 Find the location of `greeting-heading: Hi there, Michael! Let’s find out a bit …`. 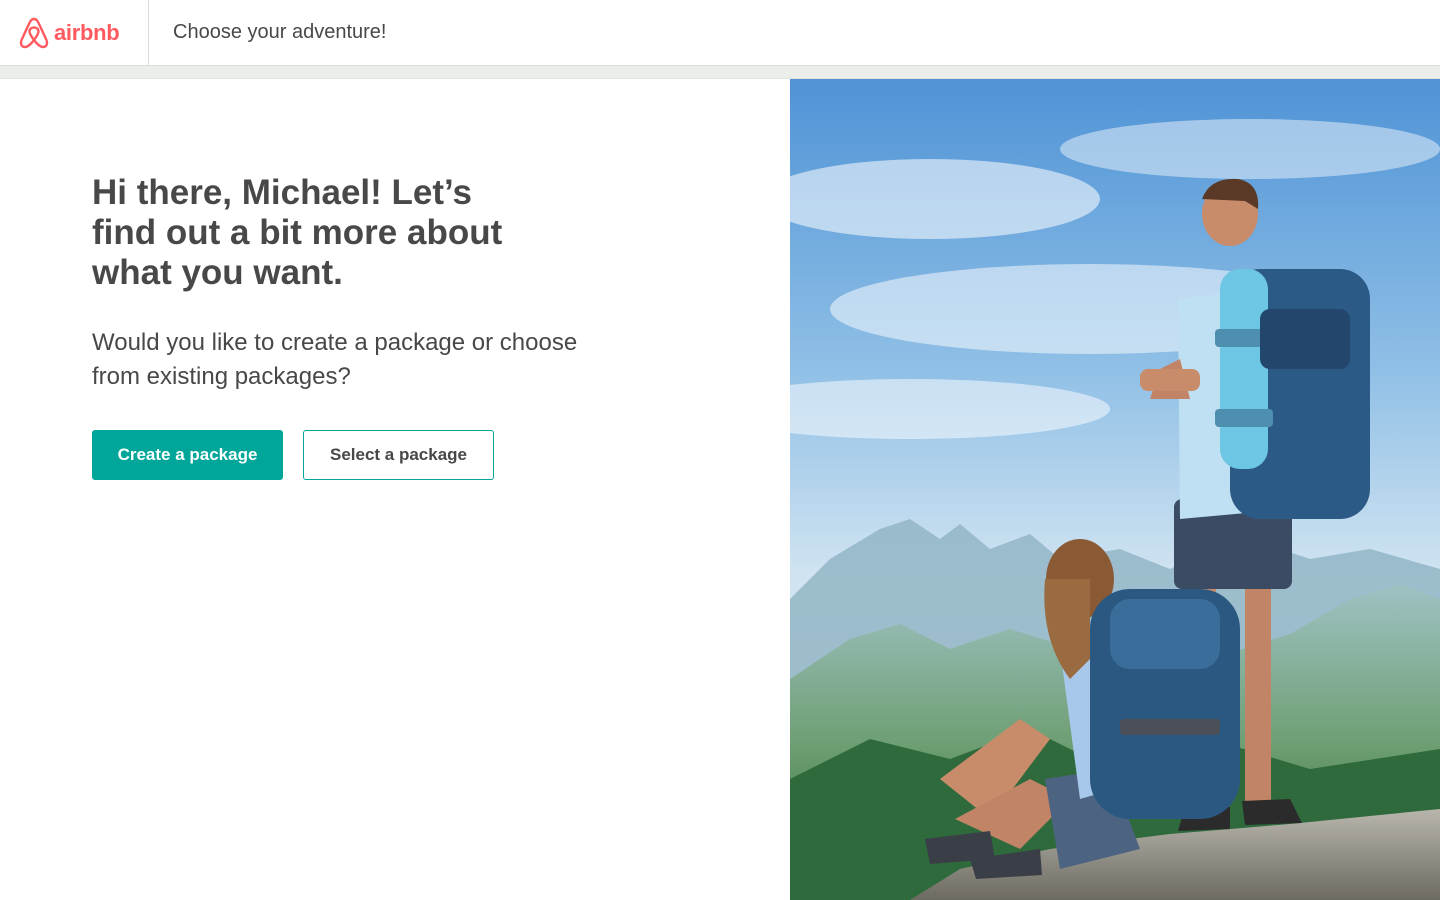

greeting-heading: Hi there, Michael! Let’s find out a bit … is located at coordinates (297, 232).